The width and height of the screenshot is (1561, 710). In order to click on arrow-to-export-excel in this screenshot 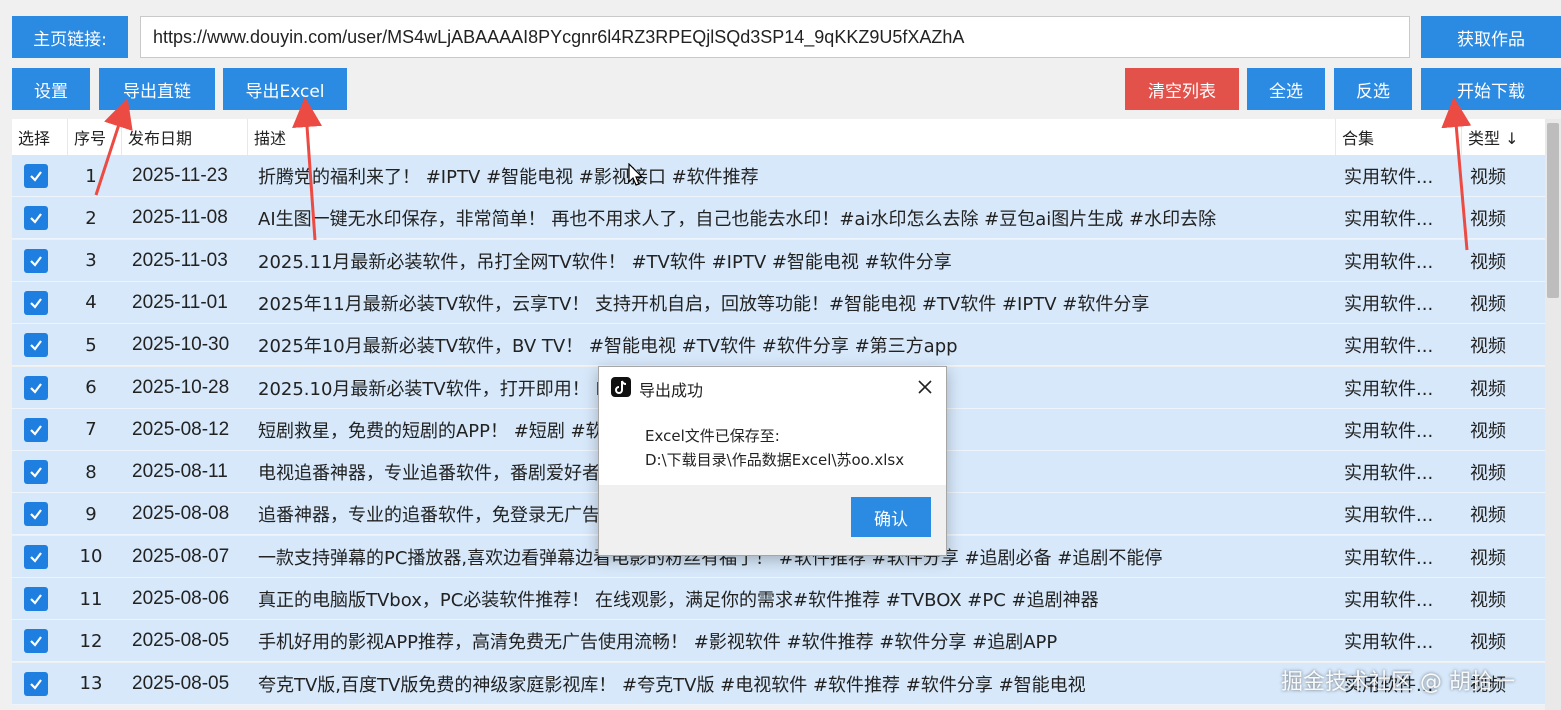, I will do `click(307, 169)`.